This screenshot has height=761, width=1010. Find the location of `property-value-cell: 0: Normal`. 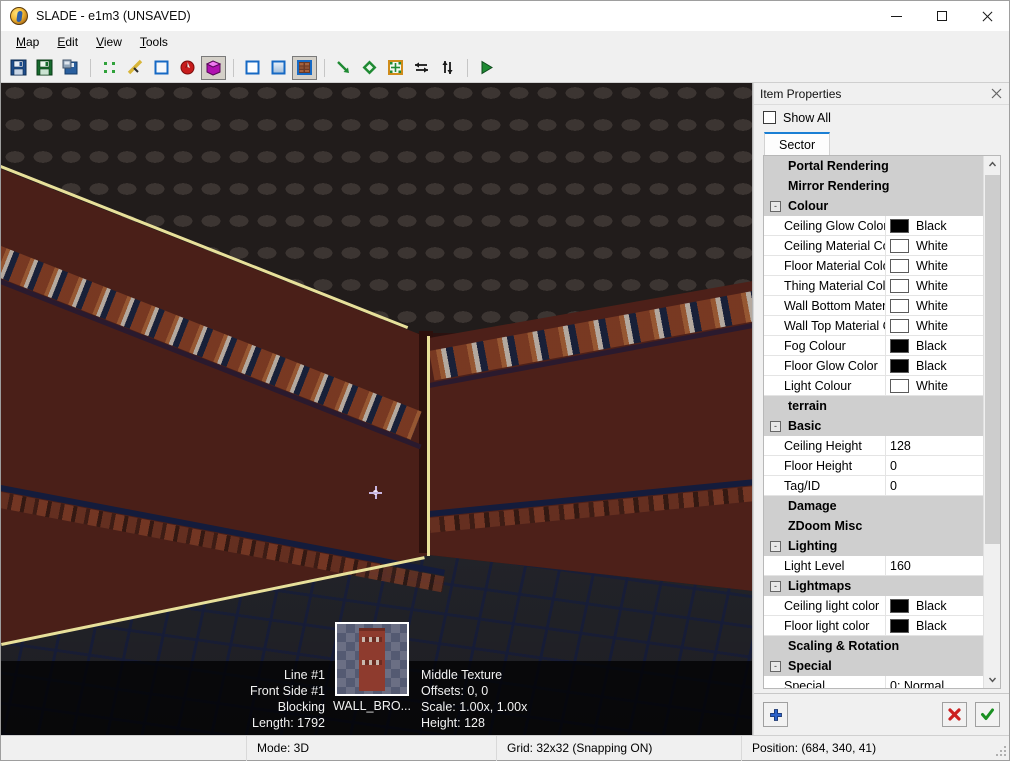

property-value-cell: 0: Normal is located at coordinates (934, 682).